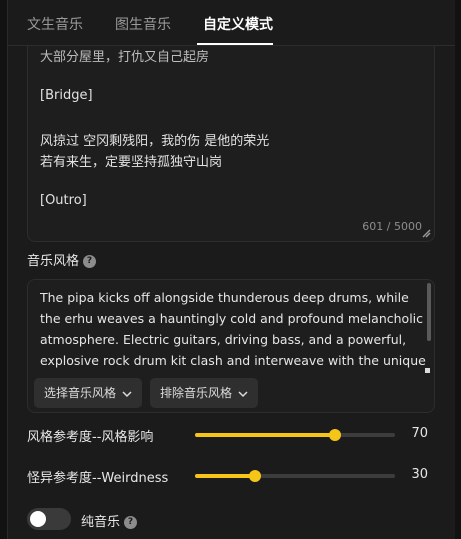 The width and height of the screenshot is (461, 539). What do you see at coordinates (155, 141) in the screenshot?
I see `lyrics-line: 风掠过 空冈剩残阳，我的伤 是他的荣光` at bounding box center [155, 141].